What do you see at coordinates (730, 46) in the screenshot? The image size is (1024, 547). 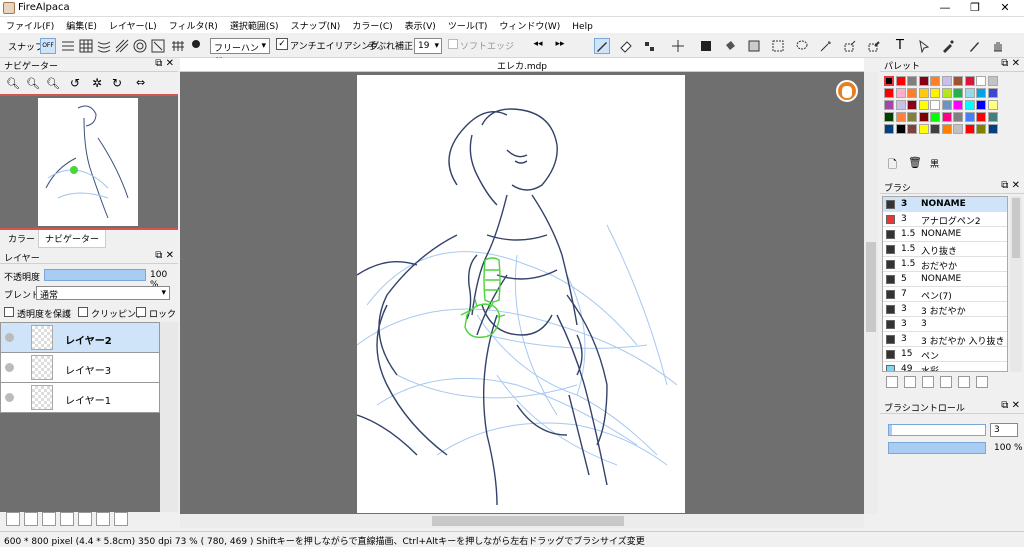 I see `bucket-icon` at bounding box center [730, 46].